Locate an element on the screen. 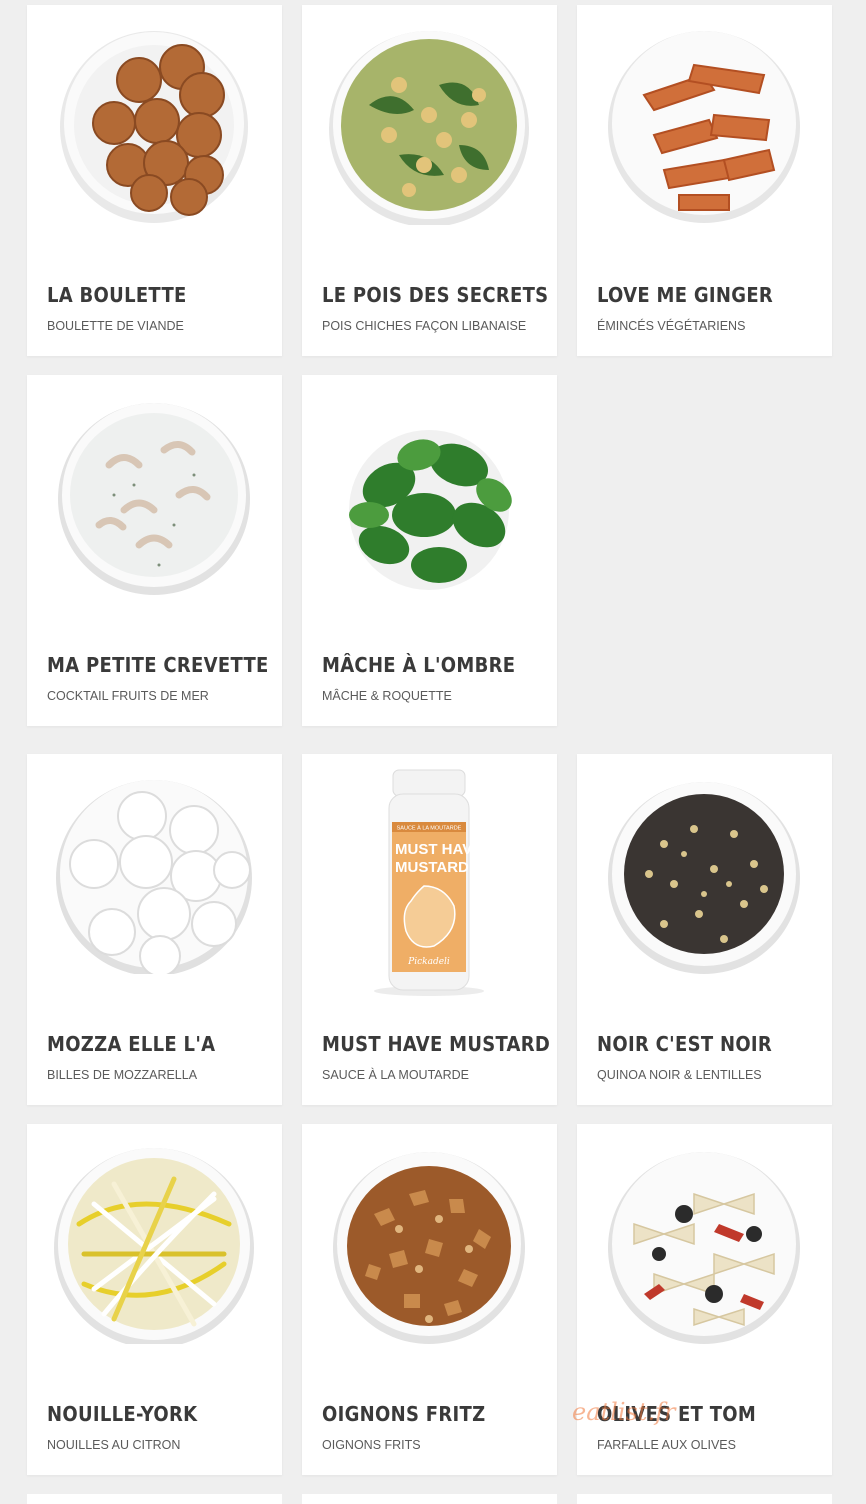 The height and width of the screenshot is (1504, 866). product-card-mache-a-lombre: MÂCHE À L'OMBRE MÂCHE & ROQUETTE is located at coordinates (429, 550).